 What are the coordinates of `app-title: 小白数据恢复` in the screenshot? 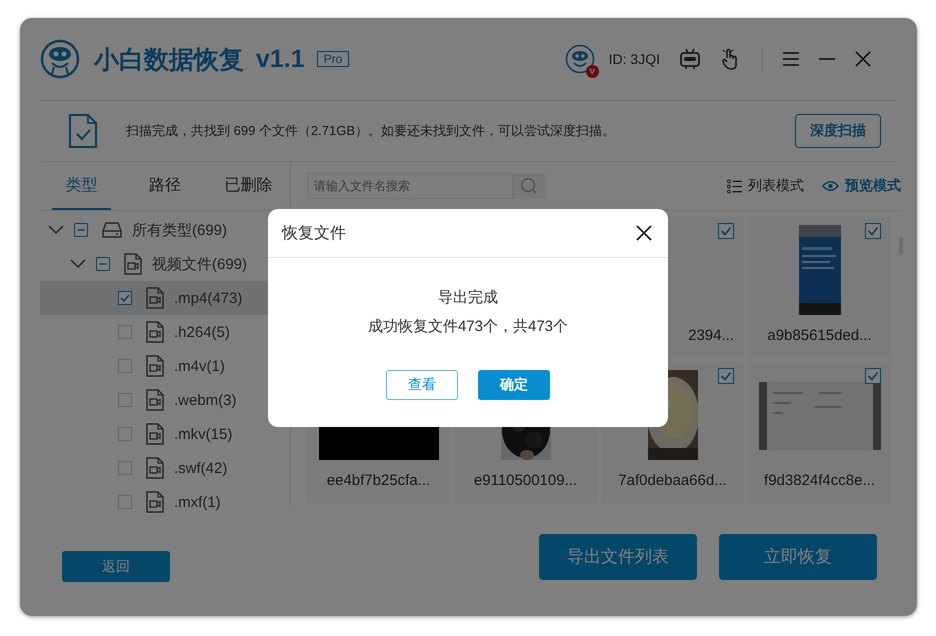 It's located at (169, 60).